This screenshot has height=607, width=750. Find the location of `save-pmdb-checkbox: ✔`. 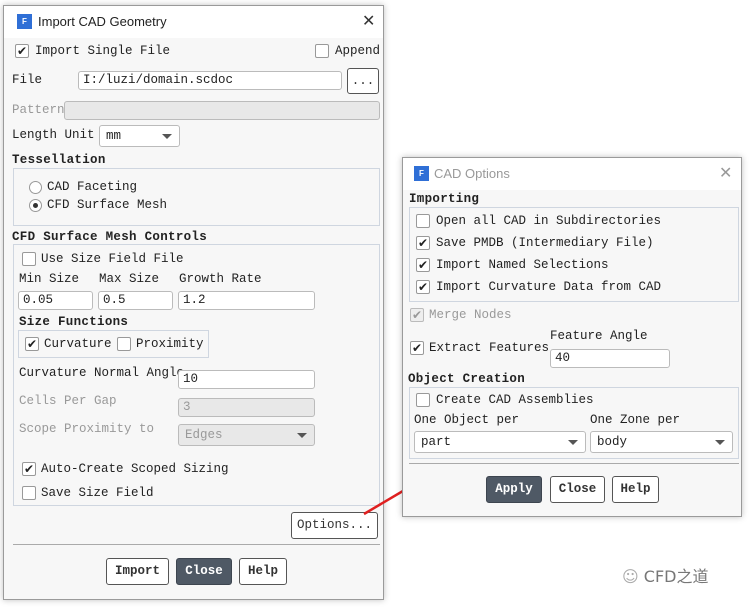

save-pmdb-checkbox: ✔ is located at coordinates (423, 243).